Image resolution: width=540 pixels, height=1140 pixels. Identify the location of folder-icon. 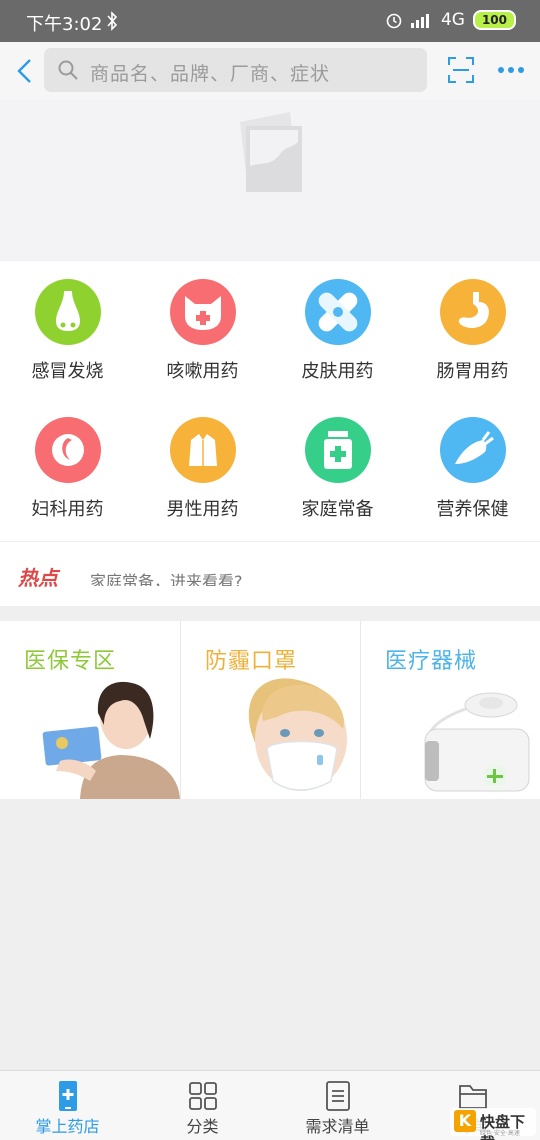
(473, 1097).